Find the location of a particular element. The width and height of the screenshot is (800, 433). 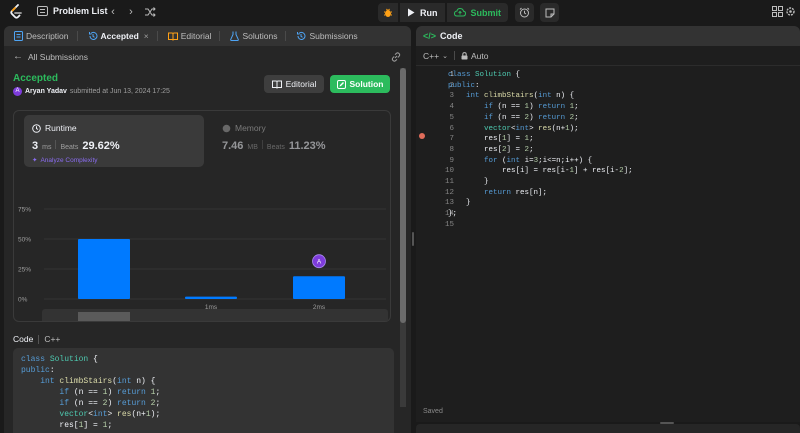

memory-title-label: Memory is located at coordinates (250, 128).